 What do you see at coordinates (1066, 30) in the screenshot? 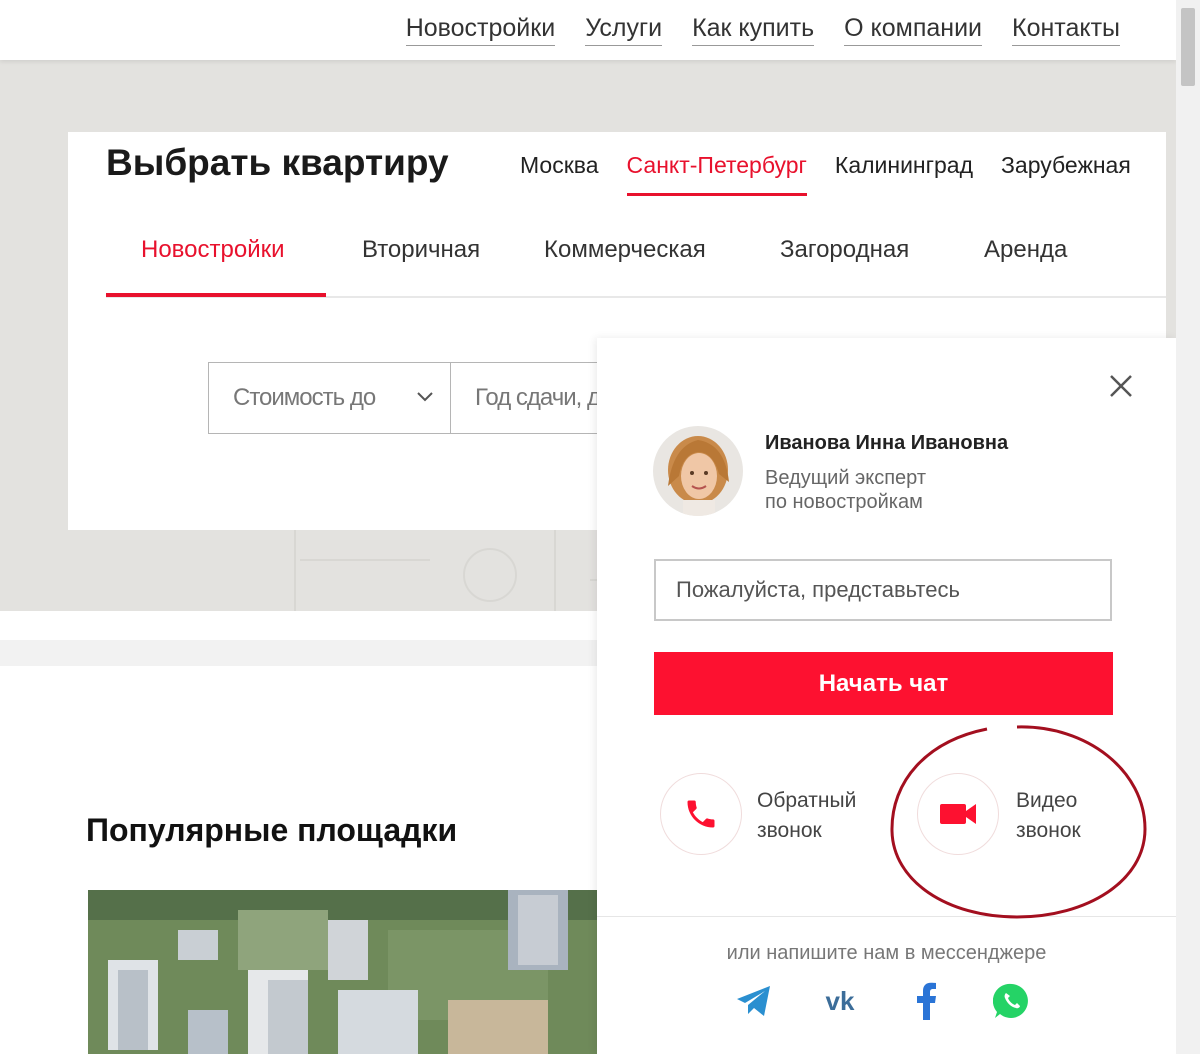
I see `nav-item-contacts: Контакты` at bounding box center [1066, 30].